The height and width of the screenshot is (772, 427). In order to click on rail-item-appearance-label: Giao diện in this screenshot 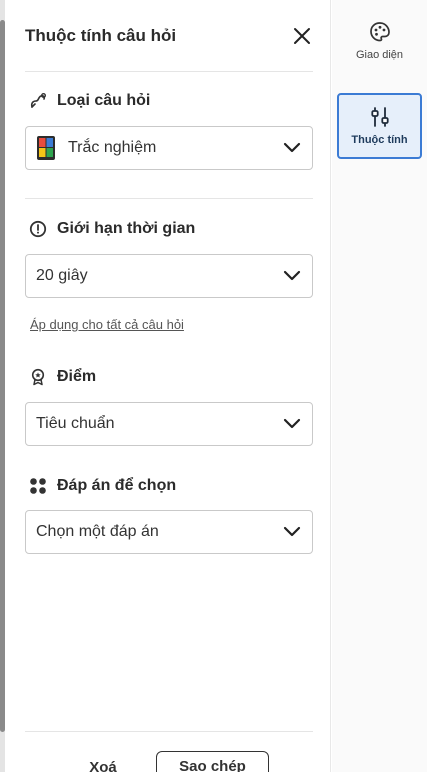, I will do `click(379, 55)`.